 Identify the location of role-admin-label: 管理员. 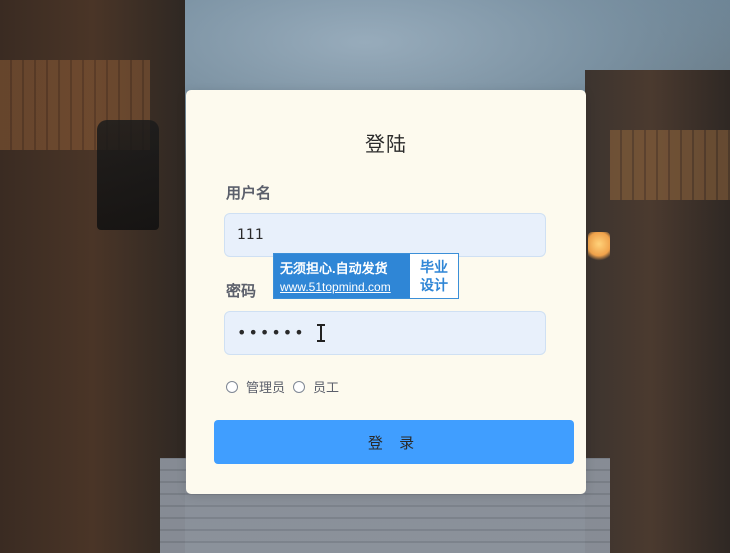
(266, 388).